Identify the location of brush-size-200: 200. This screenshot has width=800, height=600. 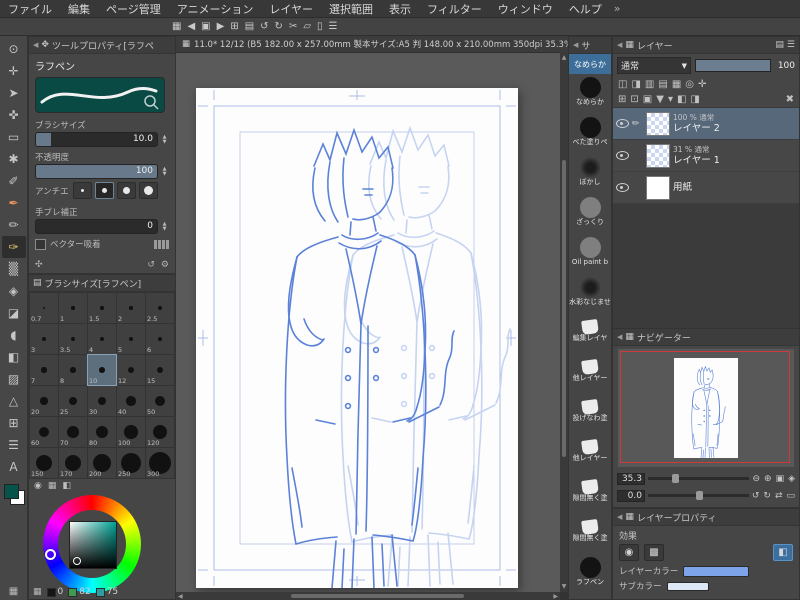
(102, 463).